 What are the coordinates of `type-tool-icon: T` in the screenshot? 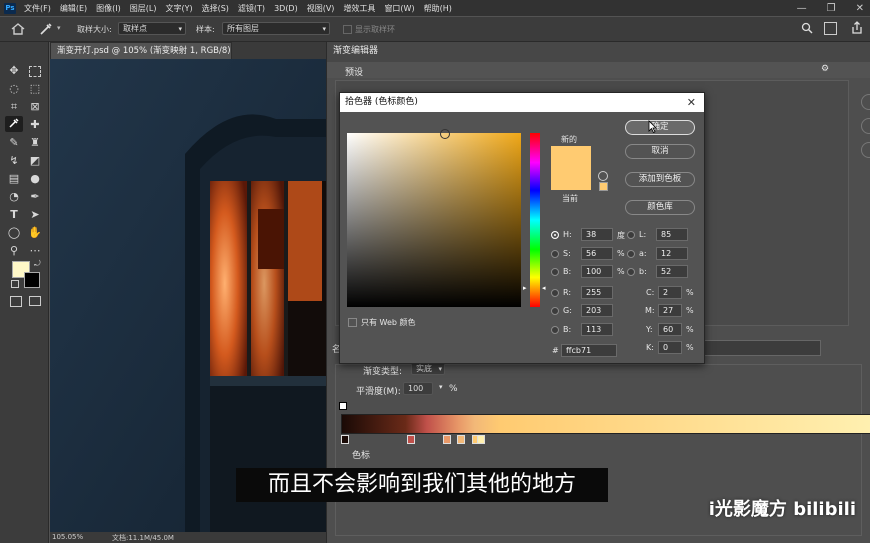 It's located at (14, 215).